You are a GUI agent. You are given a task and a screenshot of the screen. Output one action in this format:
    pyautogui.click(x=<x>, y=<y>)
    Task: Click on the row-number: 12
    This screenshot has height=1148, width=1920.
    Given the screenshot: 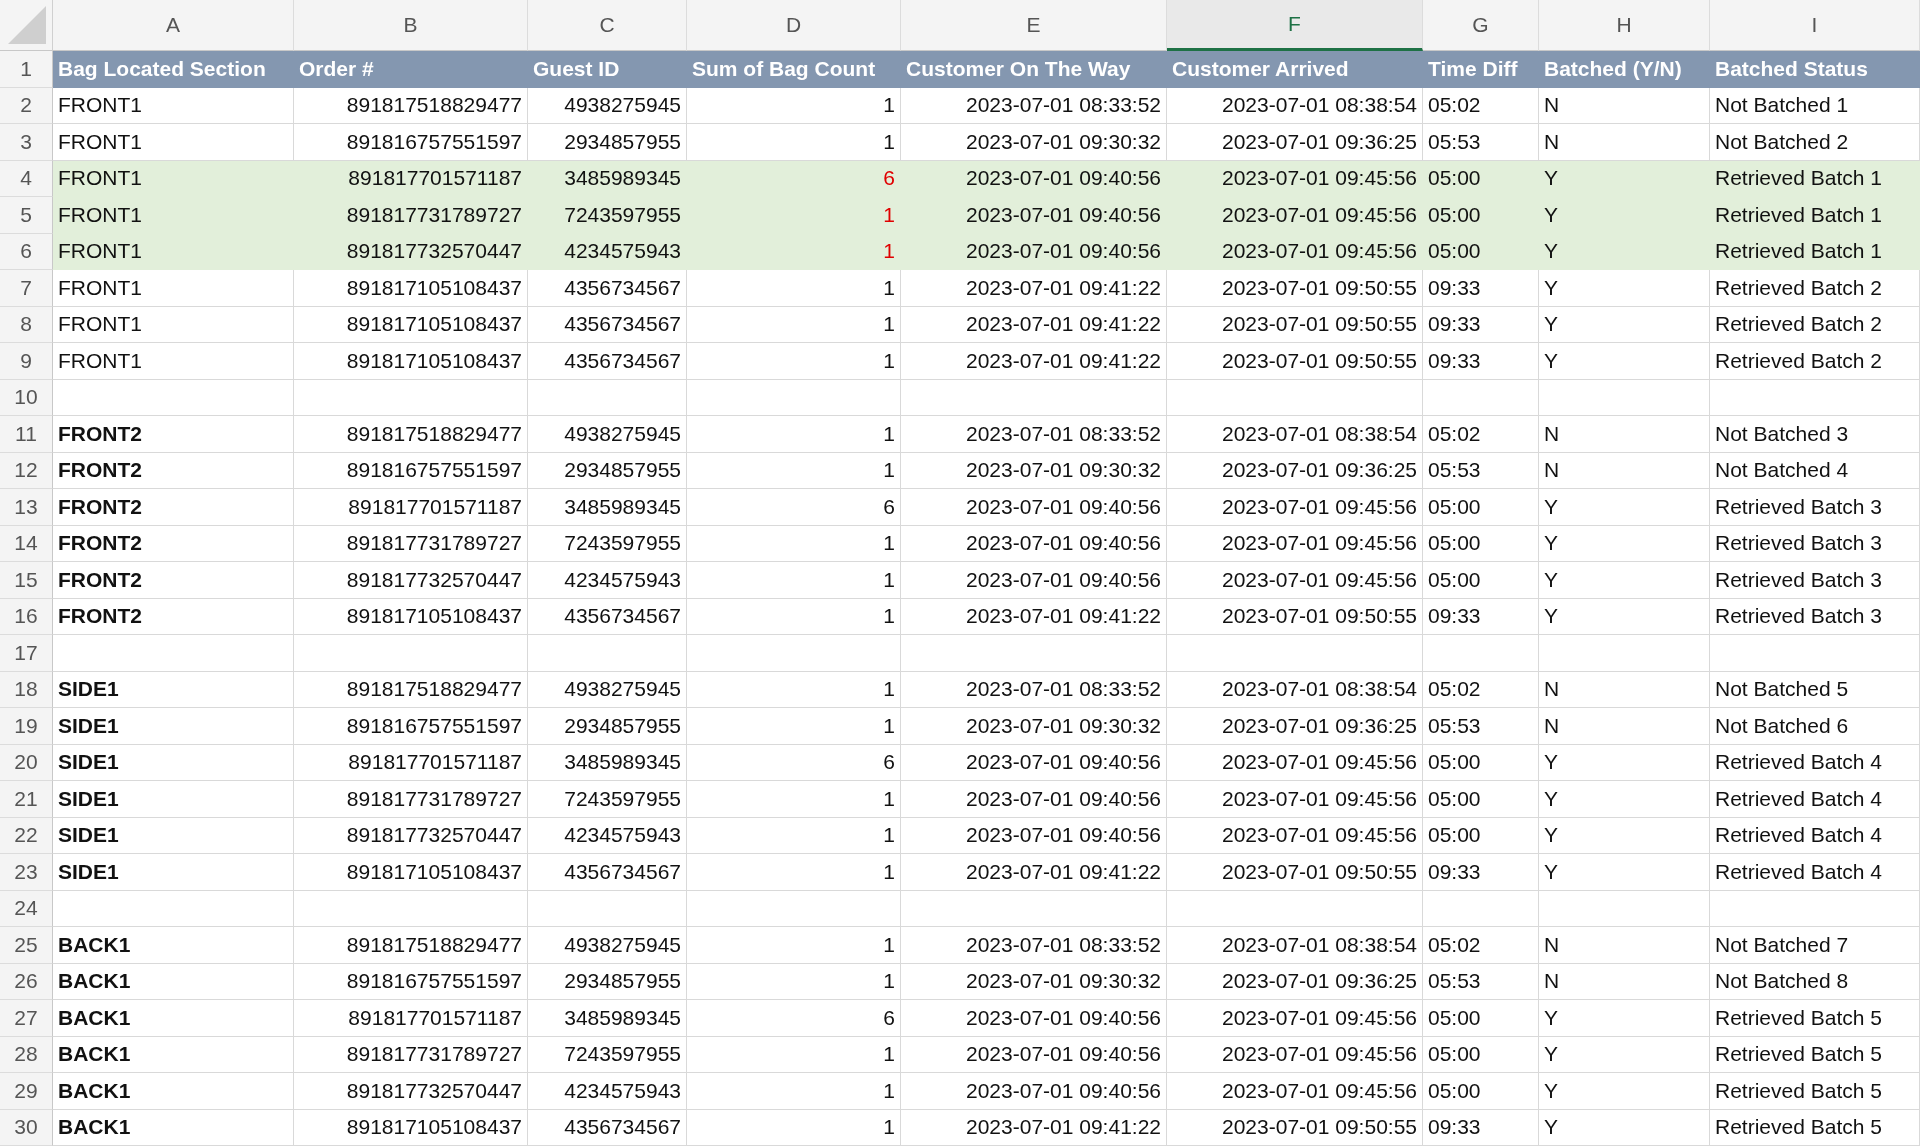 What is the action you would take?
    pyautogui.click(x=26, y=470)
    